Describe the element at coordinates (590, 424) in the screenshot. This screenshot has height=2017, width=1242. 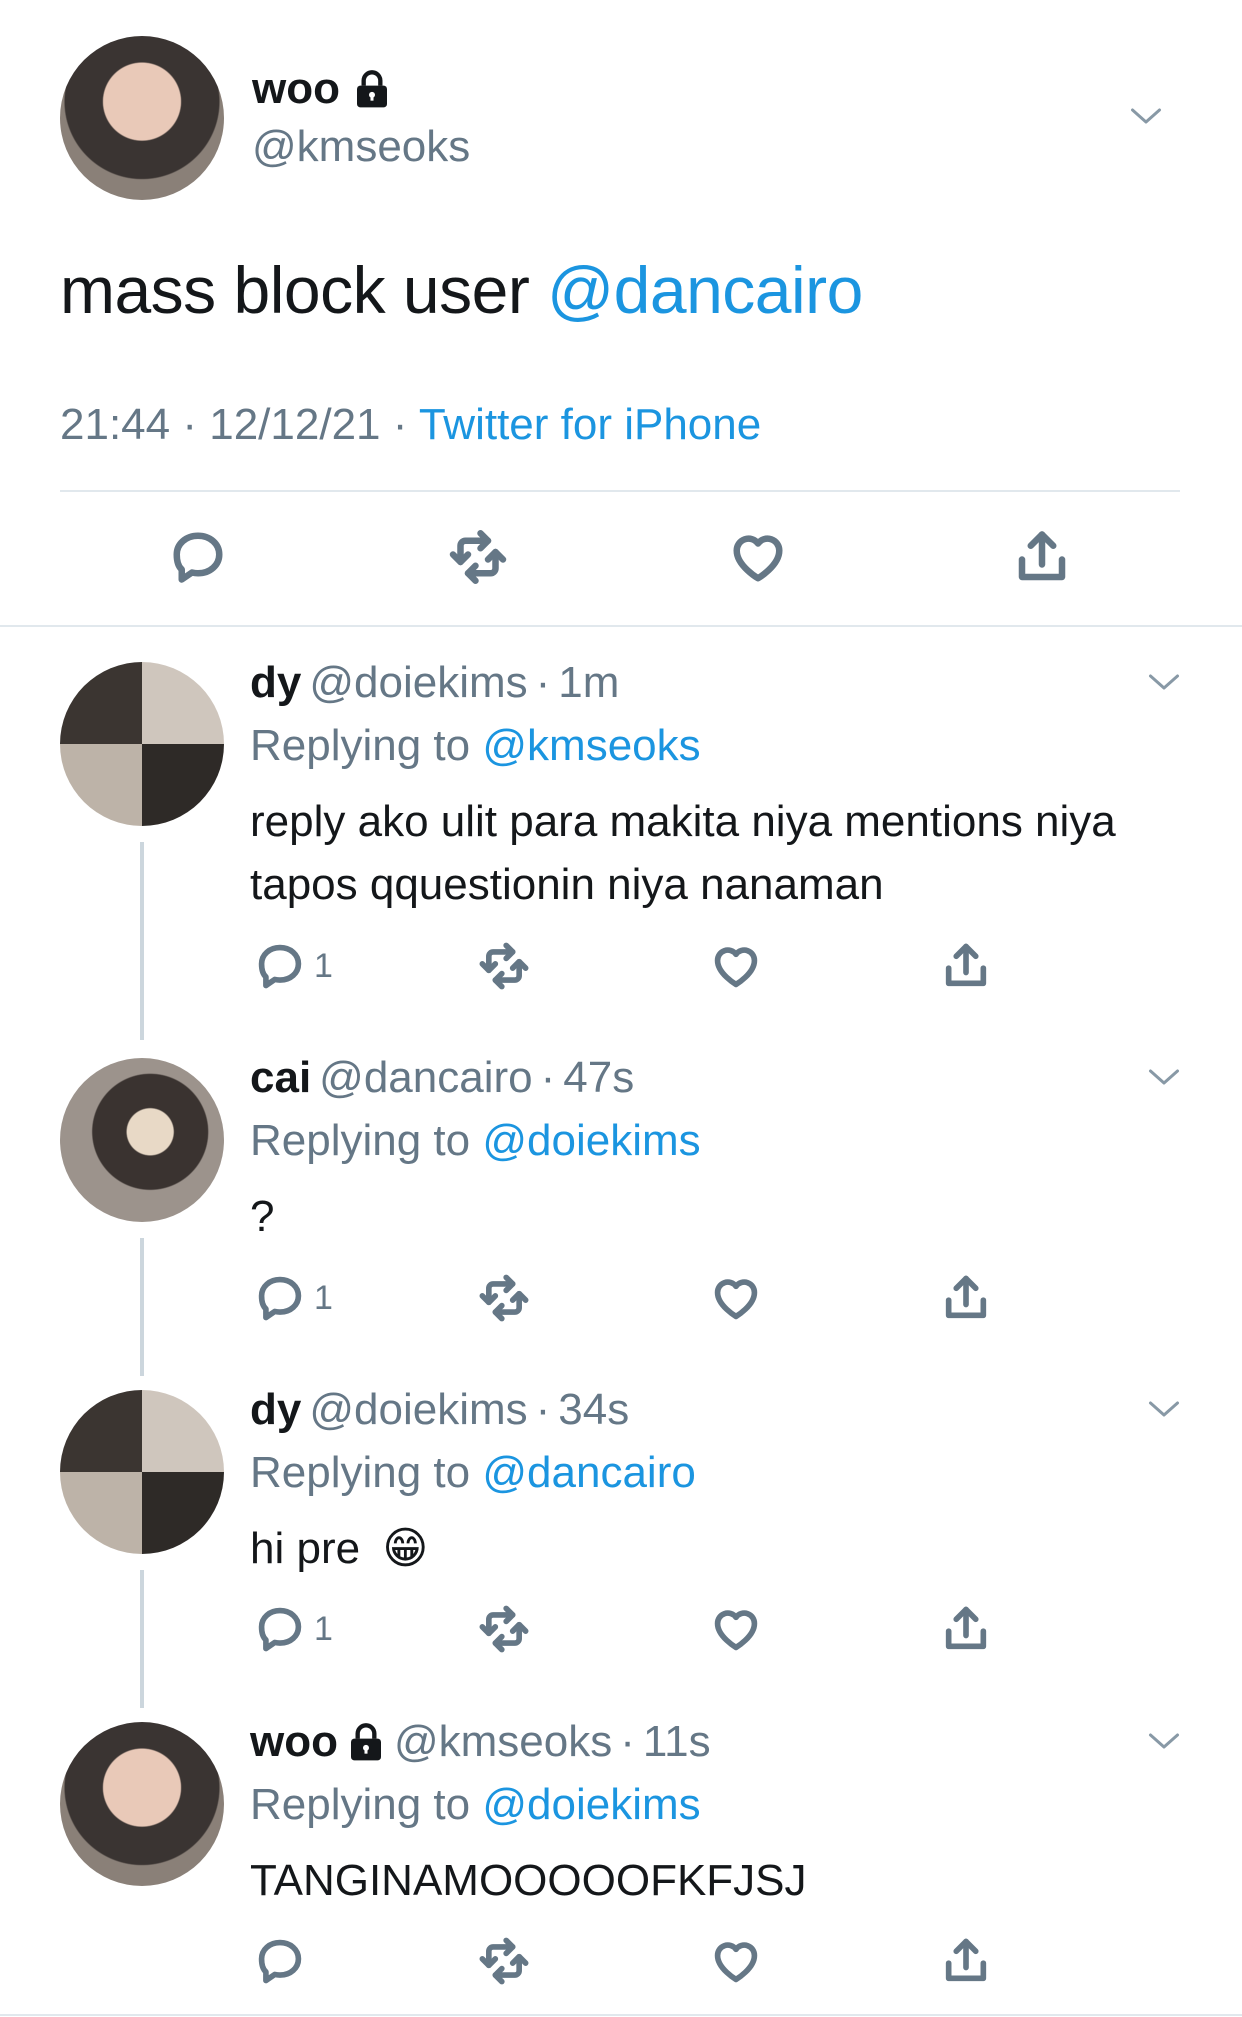
I see `tweet-source-link: Twitter for iPhone` at that location.